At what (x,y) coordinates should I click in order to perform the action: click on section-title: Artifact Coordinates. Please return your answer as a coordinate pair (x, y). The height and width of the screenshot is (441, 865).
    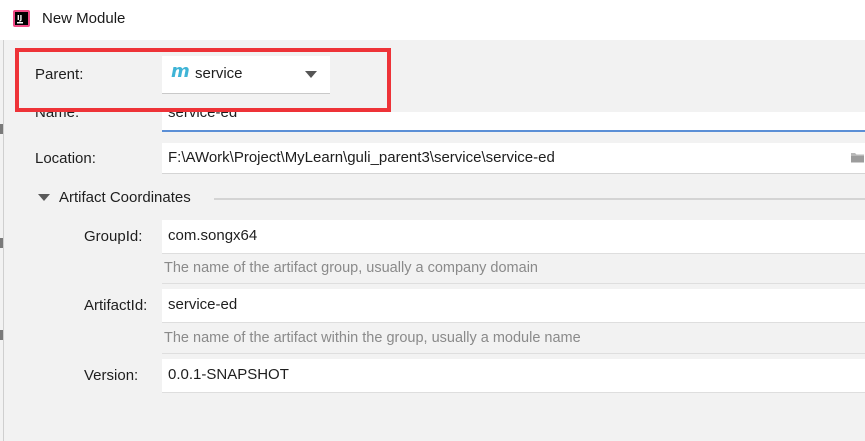
    Looking at the image, I should click on (125, 197).